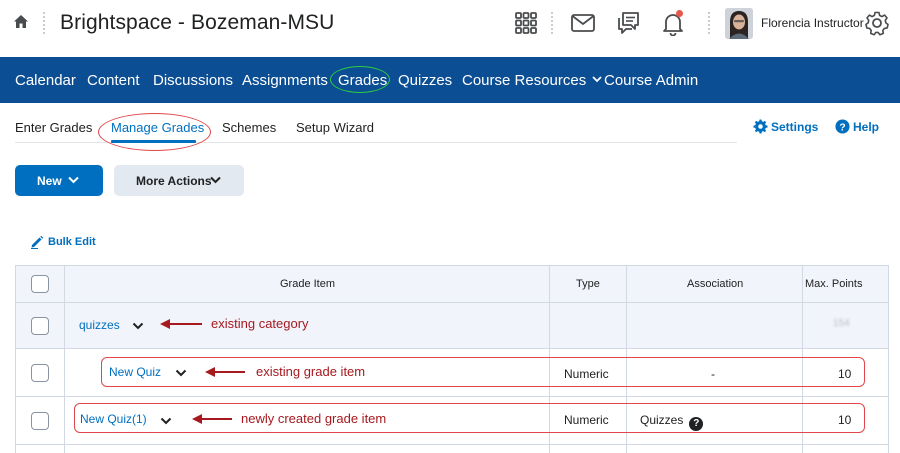  I want to click on table-header-row: Grade Item Type Association Max. Points, so click(452, 284).